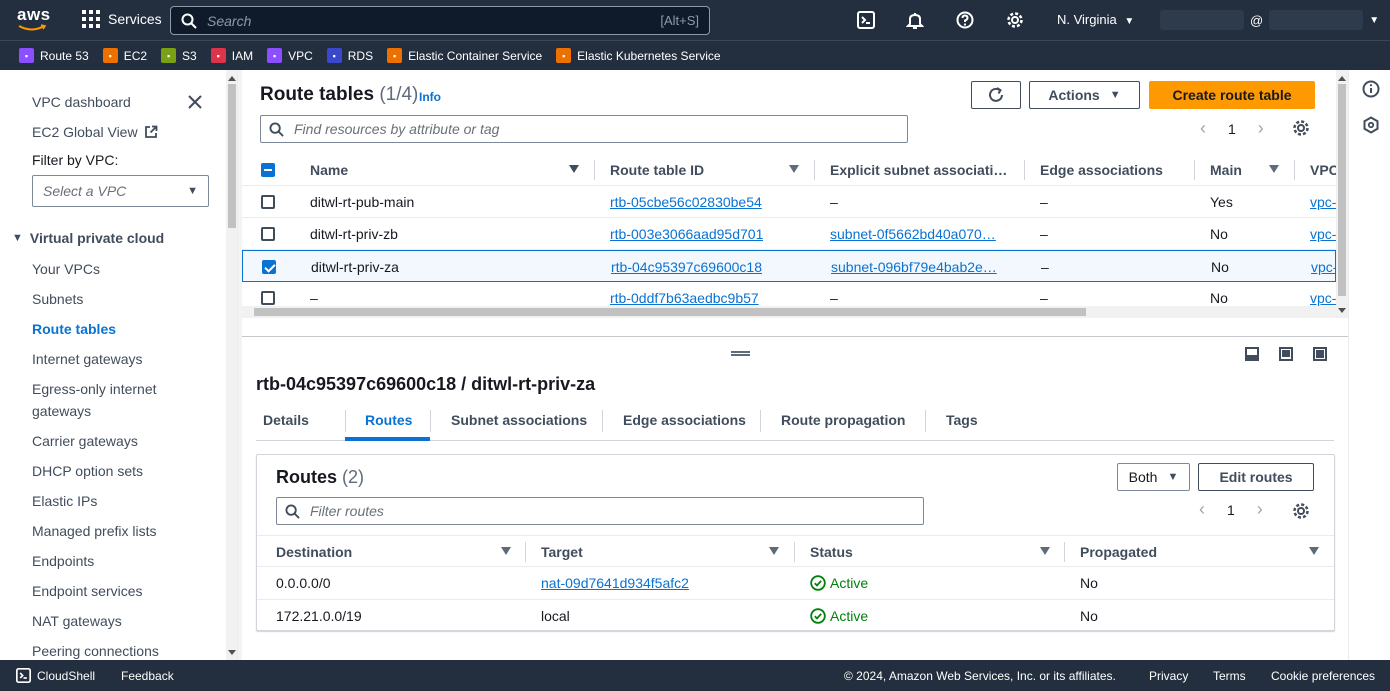 This screenshot has width=1390, height=691. Describe the element at coordinates (94, 389) in the screenshot. I see `sidebar-item-egress-only-internet: Egress-only internet` at that location.